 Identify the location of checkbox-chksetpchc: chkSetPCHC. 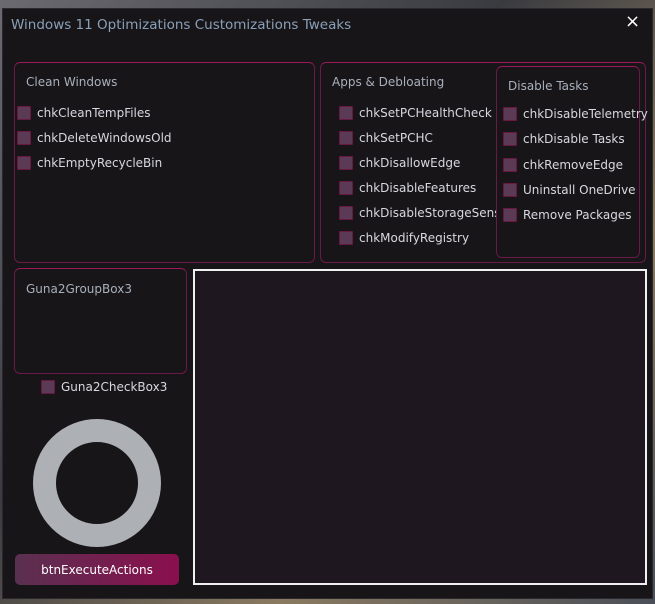
(386, 138).